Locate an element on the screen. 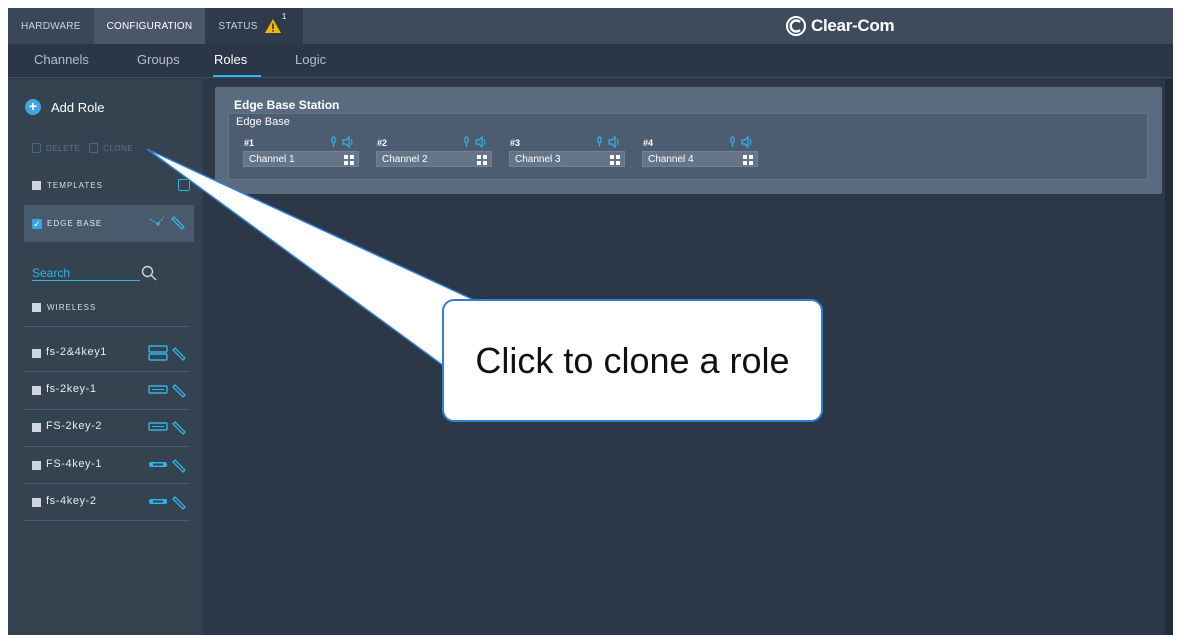 This screenshot has width=1181, height=635. channel-assignment: Channel 3 is located at coordinates (567, 159).